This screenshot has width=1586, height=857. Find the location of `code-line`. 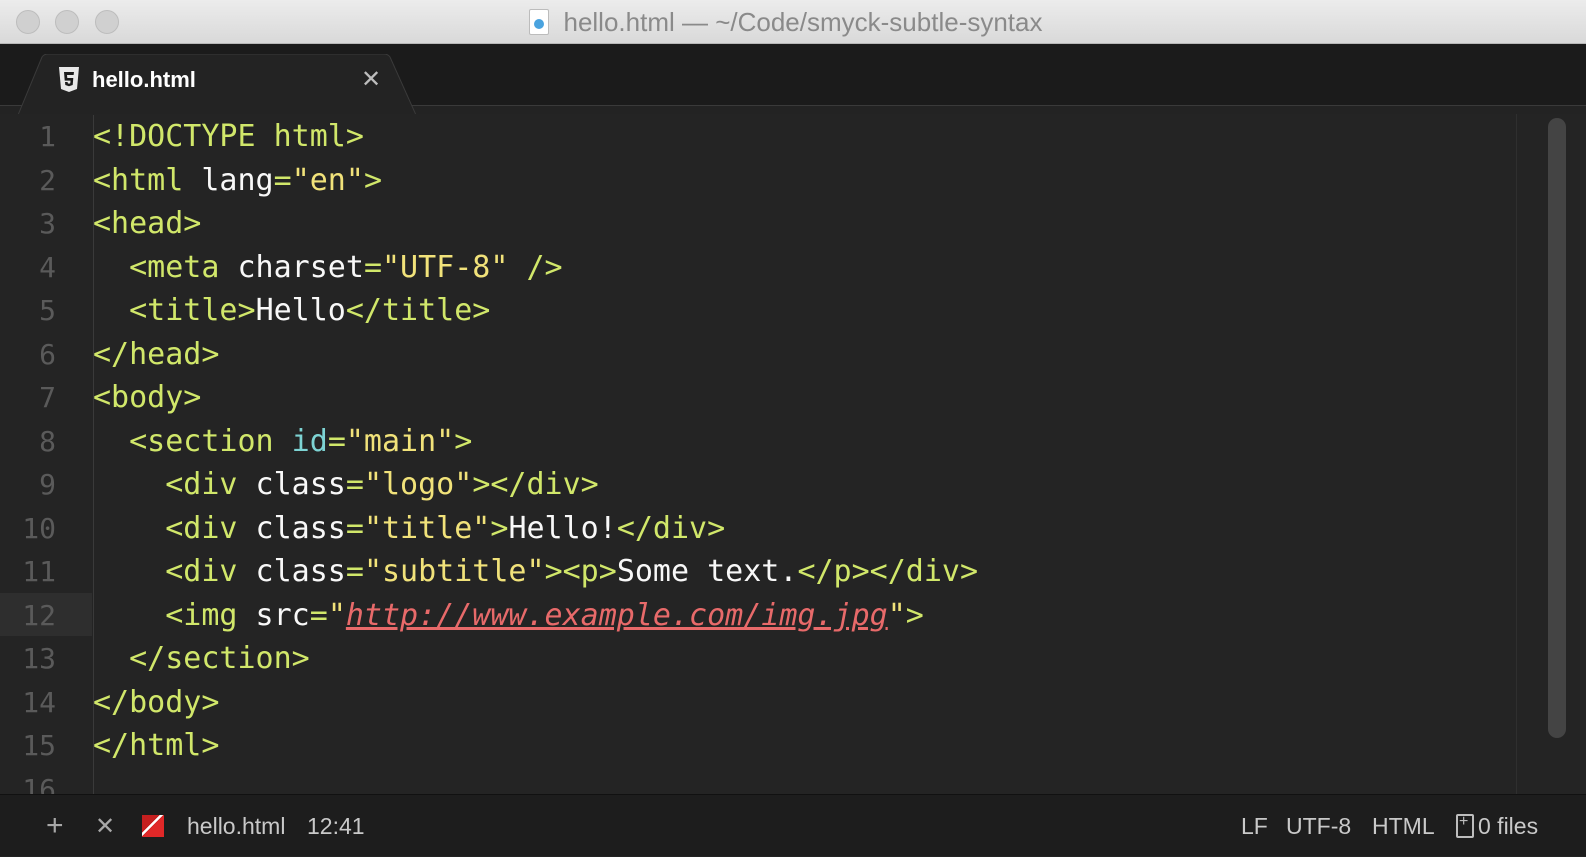

code-line is located at coordinates (535, 781).